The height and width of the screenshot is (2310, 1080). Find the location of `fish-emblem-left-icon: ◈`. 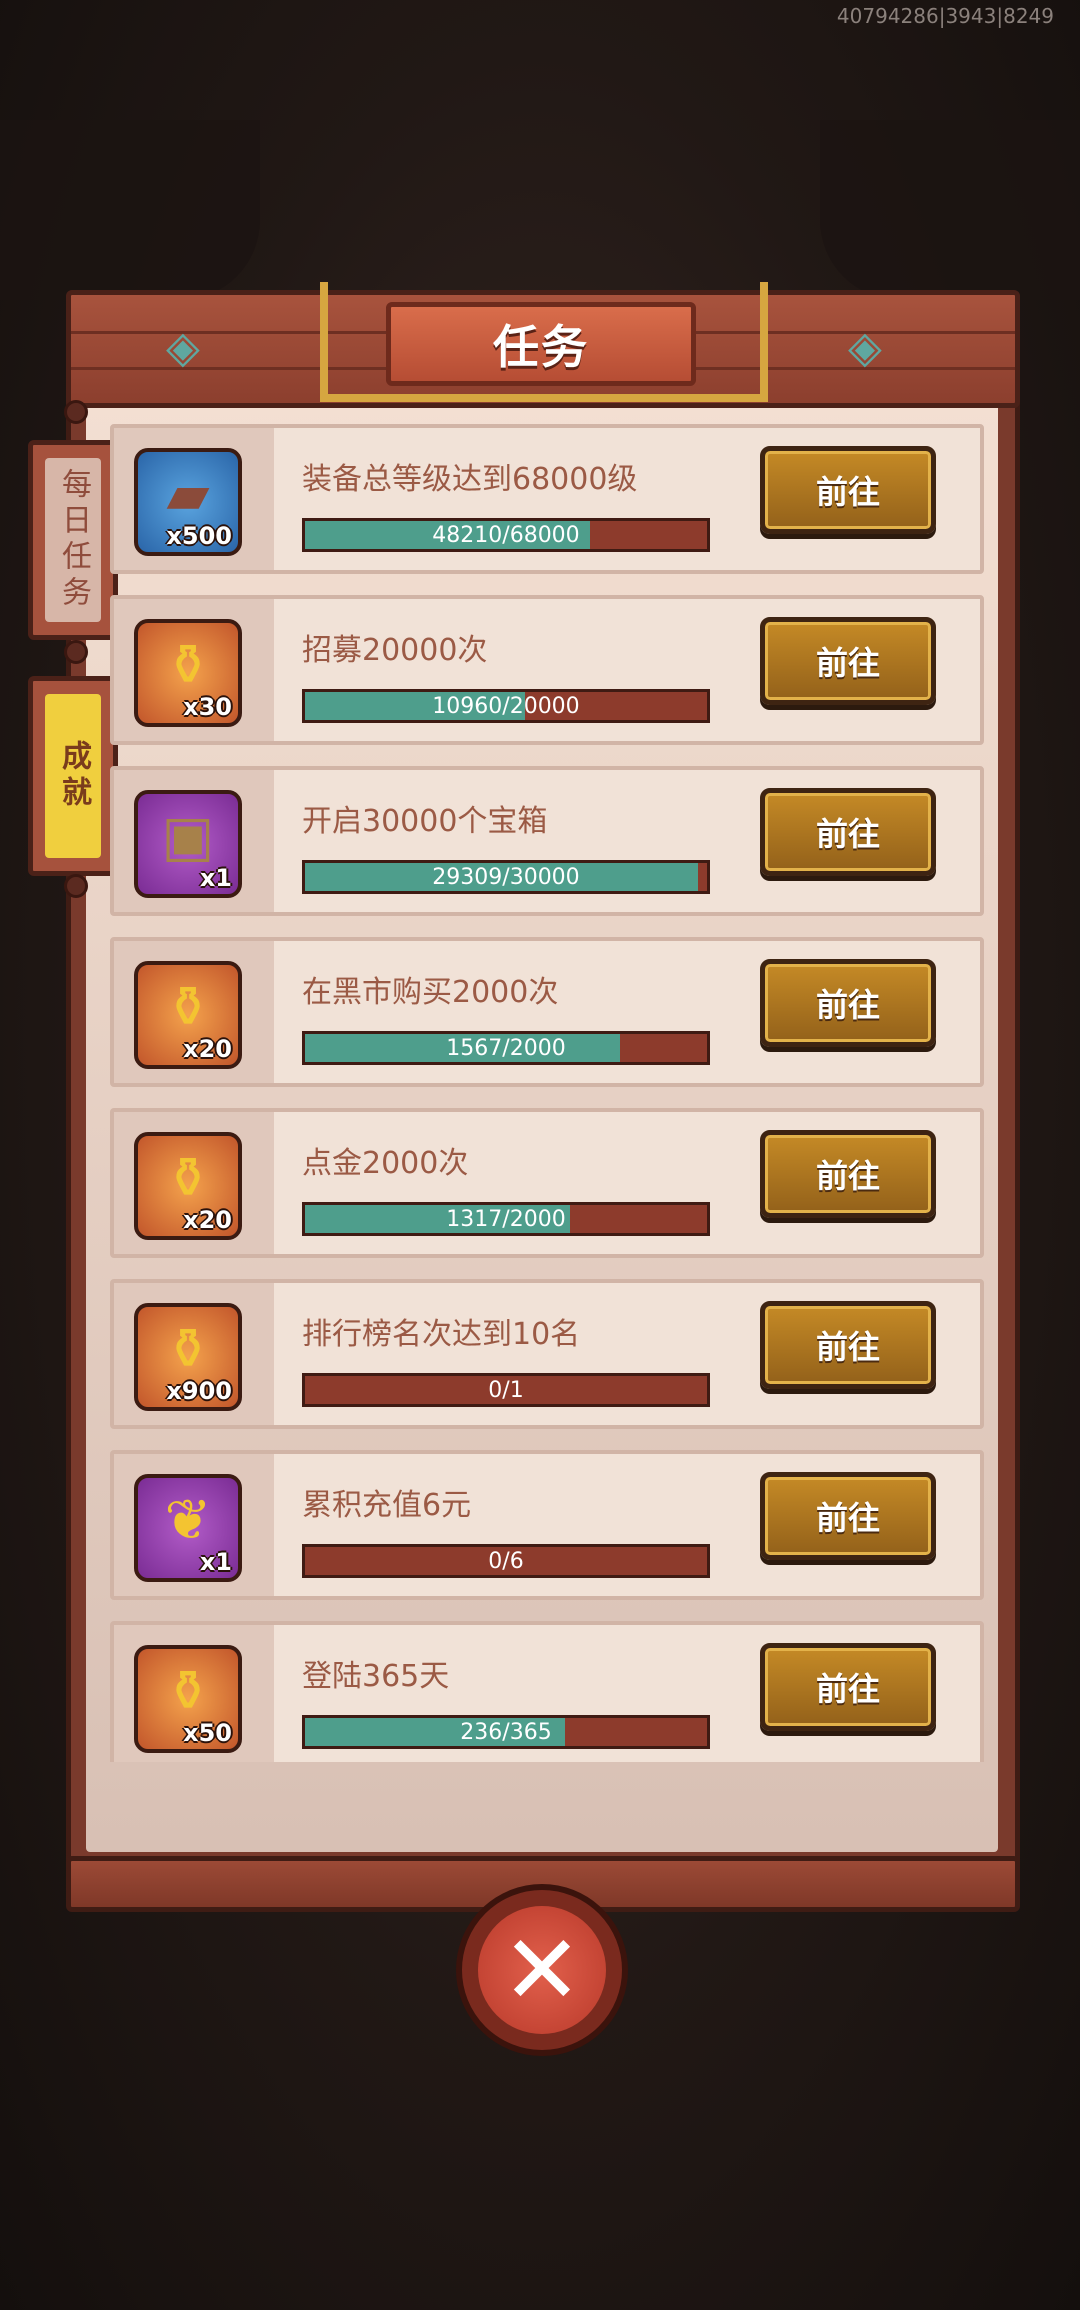

fish-emblem-left-icon: ◈ is located at coordinates (183, 347).